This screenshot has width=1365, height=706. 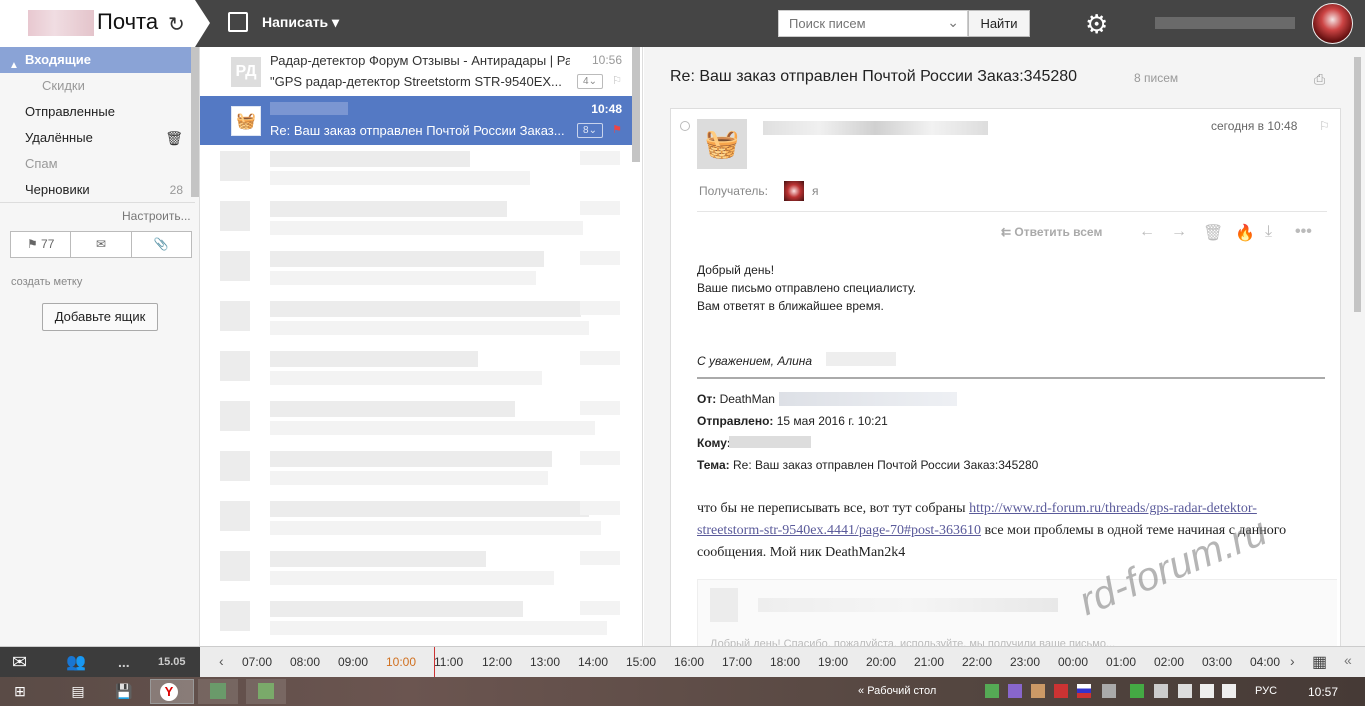 What do you see at coordinates (1073, 662) in the screenshot?
I see `timeline-hour: 00:00` at bounding box center [1073, 662].